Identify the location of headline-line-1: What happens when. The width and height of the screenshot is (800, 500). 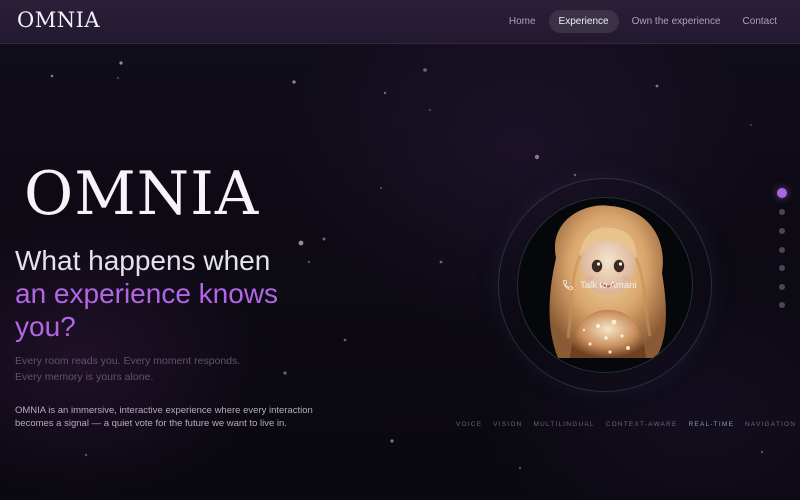
(143, 260).